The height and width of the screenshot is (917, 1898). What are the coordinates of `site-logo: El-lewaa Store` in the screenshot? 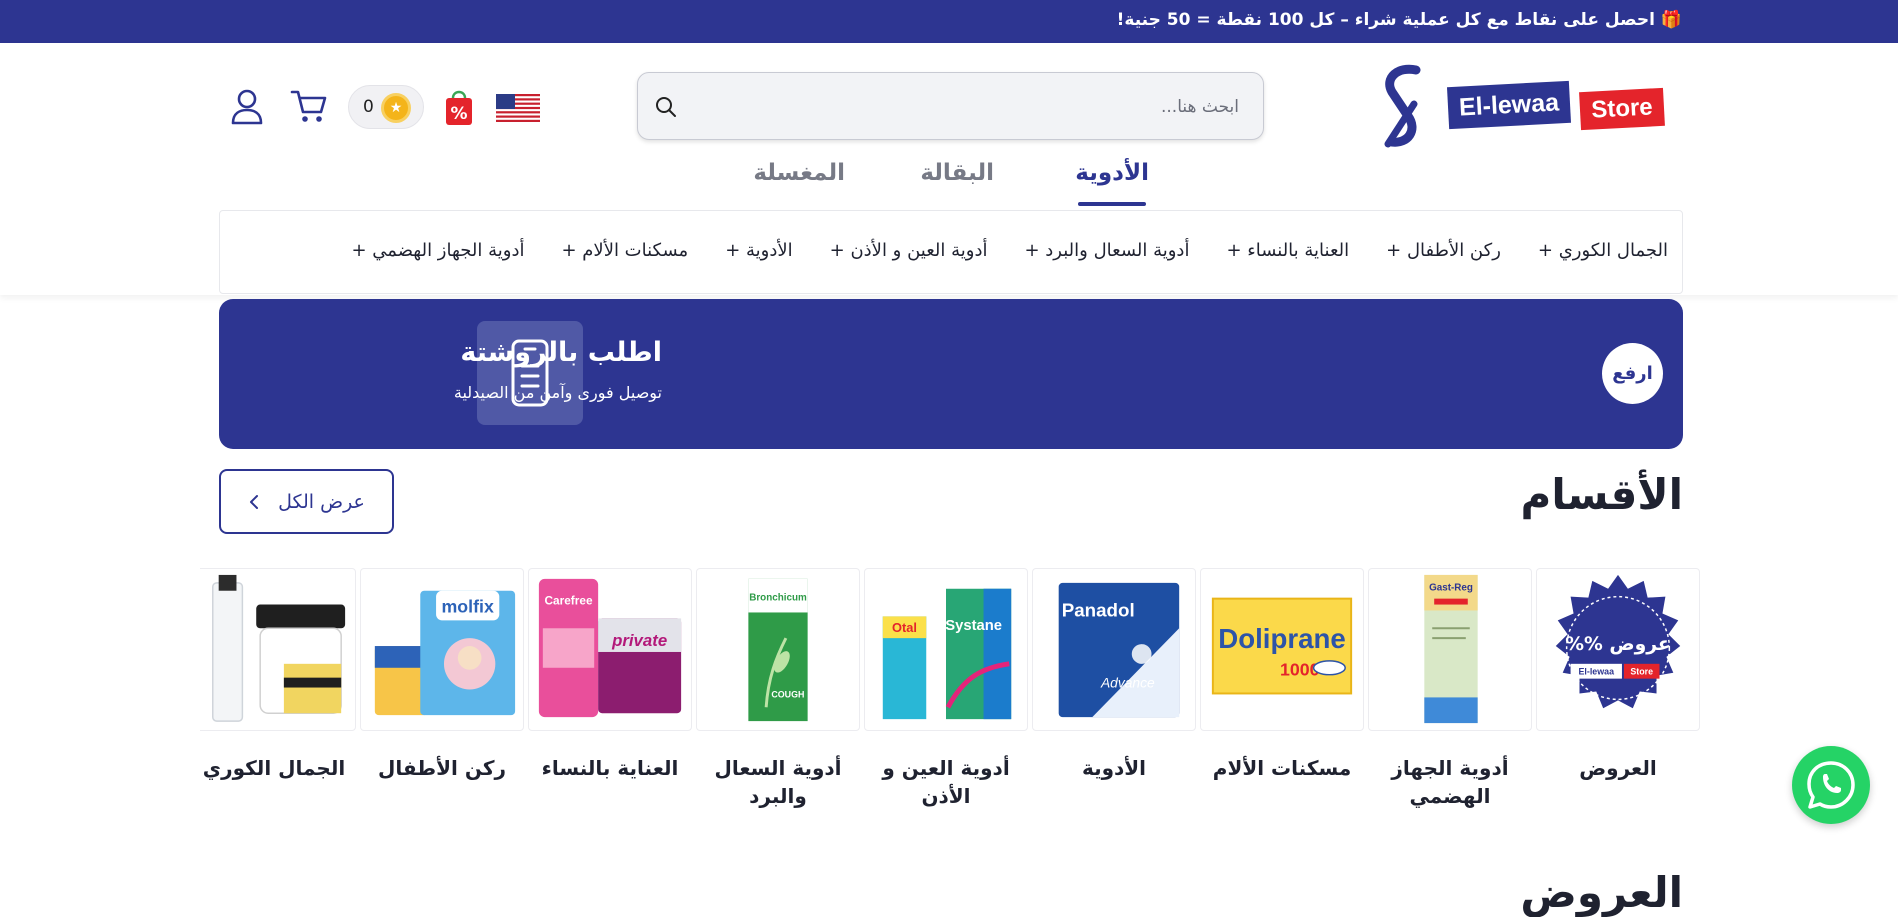 It's located at (1523, 107).